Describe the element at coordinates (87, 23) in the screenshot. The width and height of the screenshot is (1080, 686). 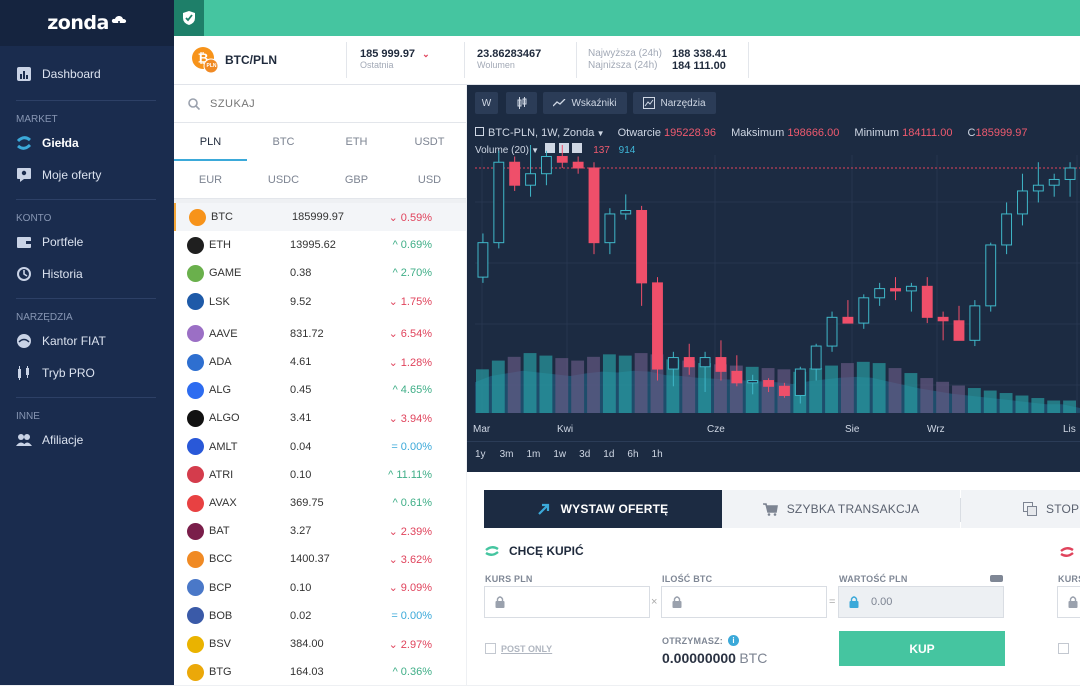
I see `brand-logo: zonda` at that location.